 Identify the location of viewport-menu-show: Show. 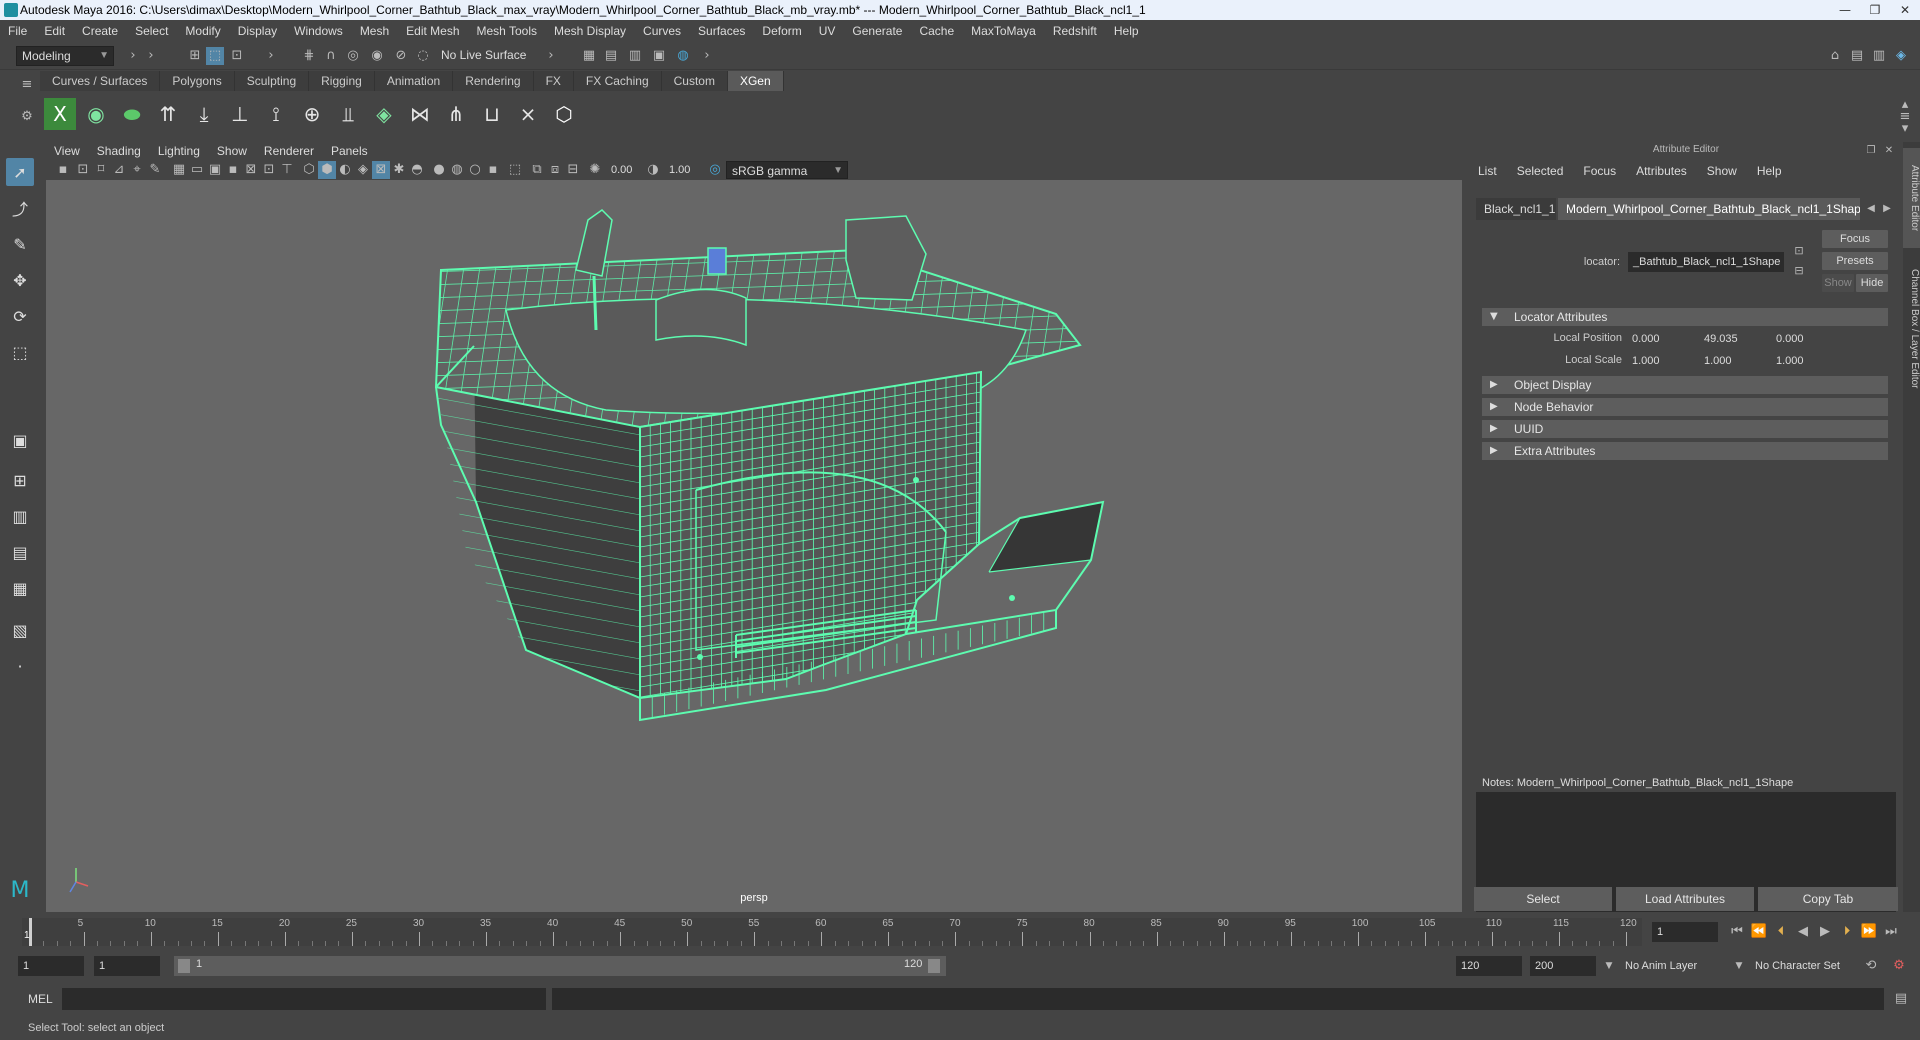
(232, 151).